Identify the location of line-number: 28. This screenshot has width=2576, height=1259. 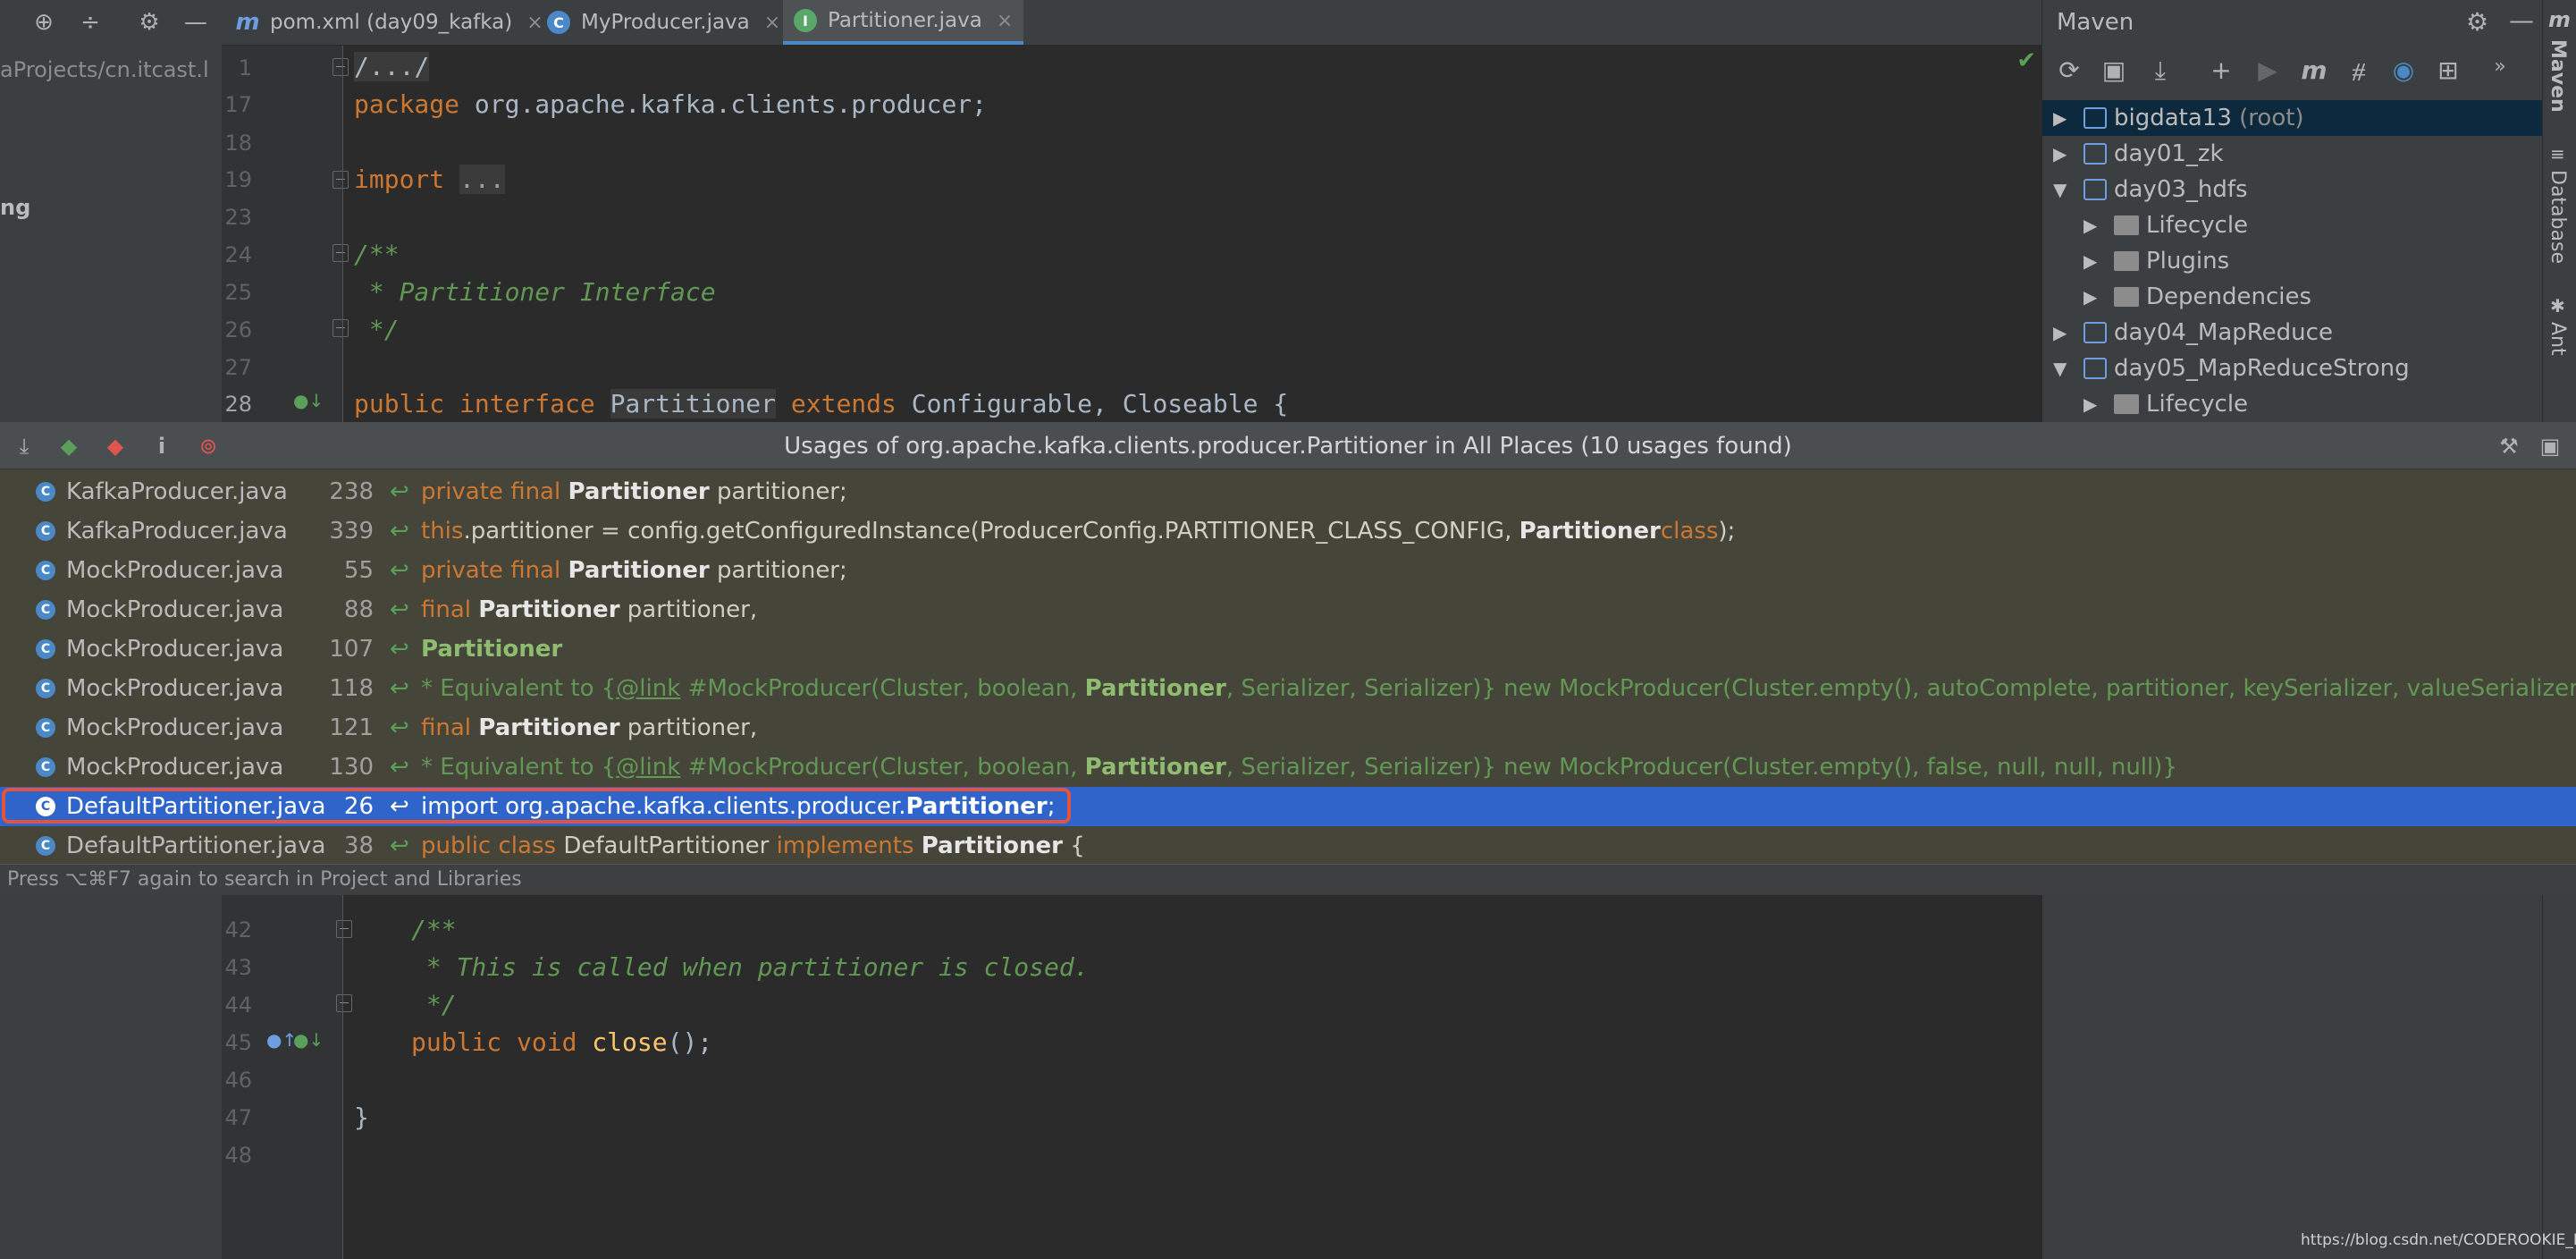
(238, 404).